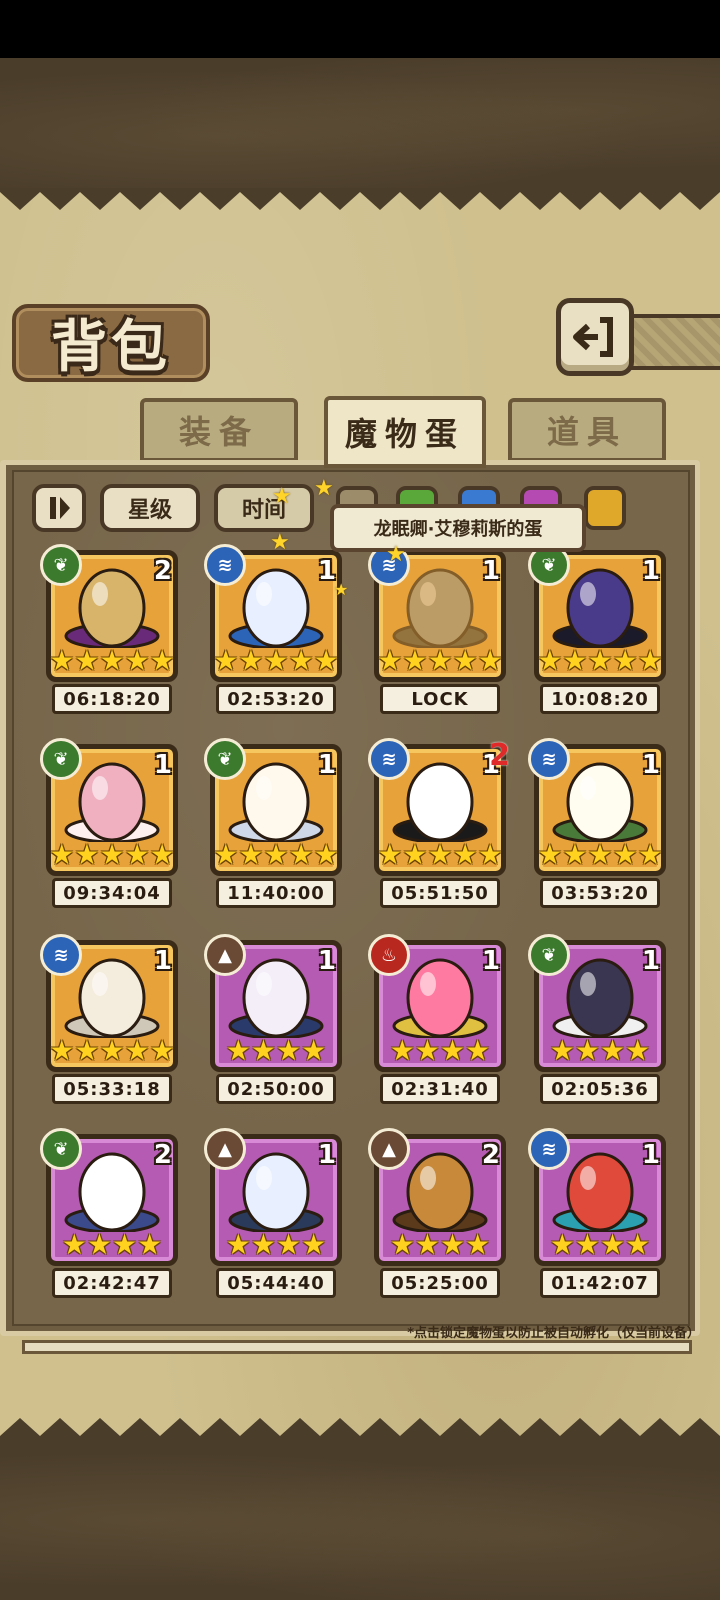  What do you see at coordinates (109, 1027) in the screenshot?
I see `egg-card: ≋ 1 ★ ★ ★ ★ ★ 05:33:18` at bounding box center [109, 1027].